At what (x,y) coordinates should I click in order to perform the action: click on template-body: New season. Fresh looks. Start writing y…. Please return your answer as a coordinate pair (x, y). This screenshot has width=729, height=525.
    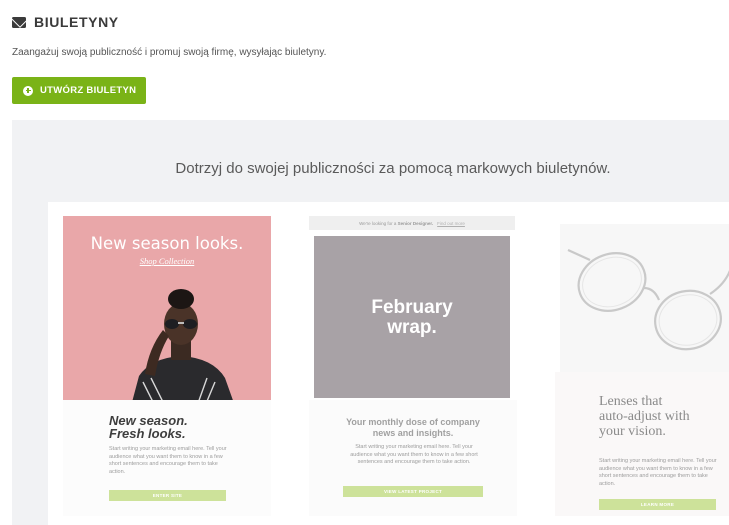
    Looking at the image, I should click on (167, 458).